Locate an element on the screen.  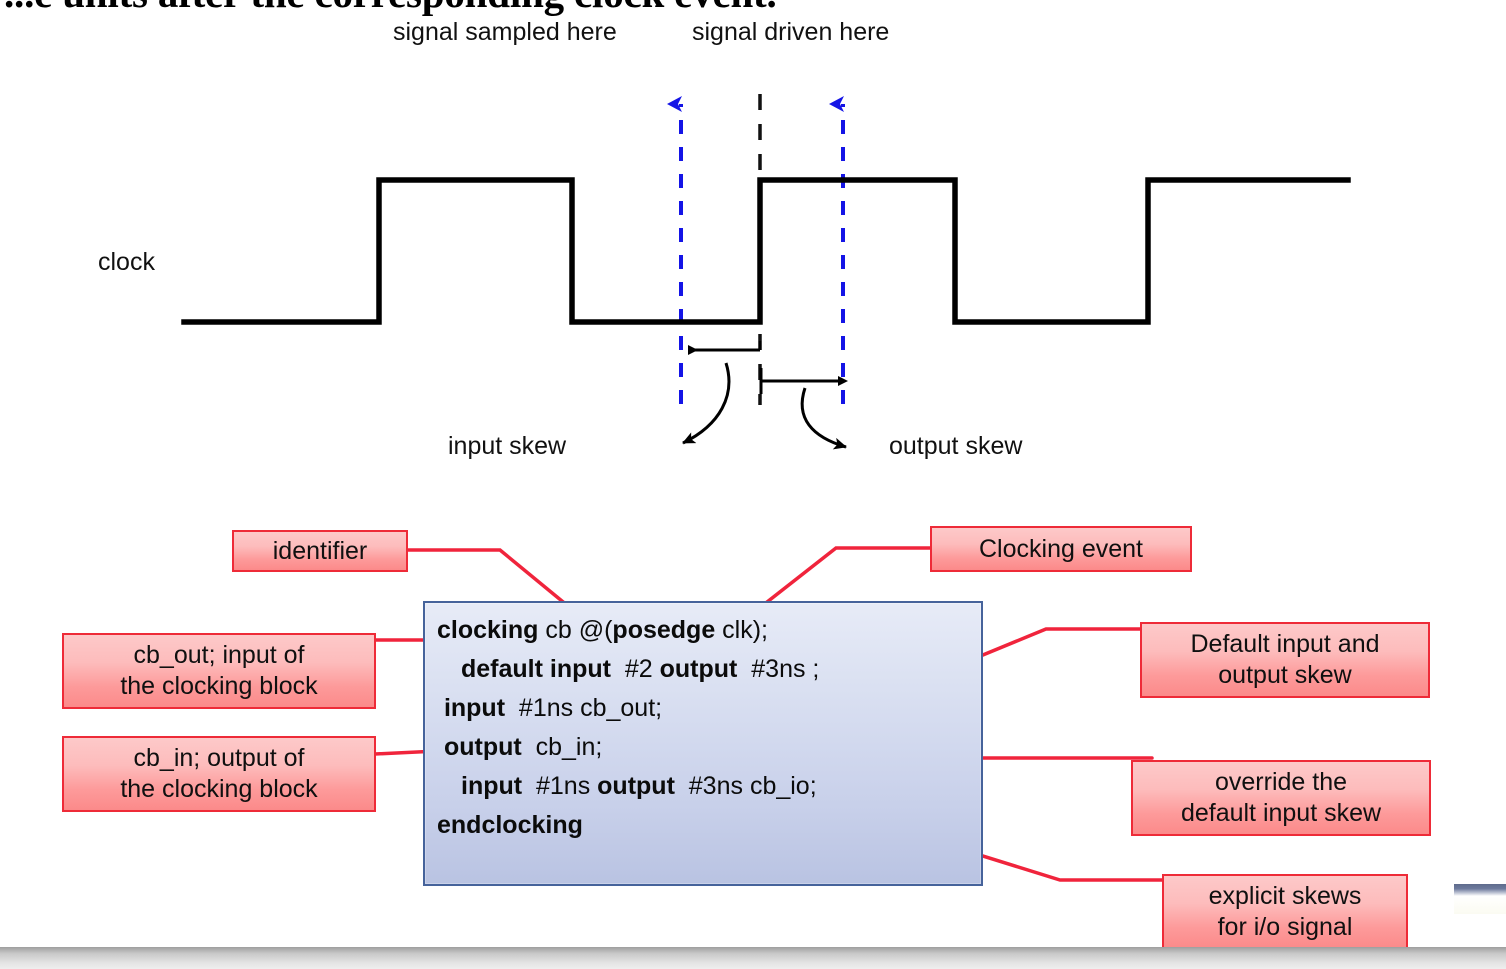
leader-identifier is located at coordinates (488, 578).